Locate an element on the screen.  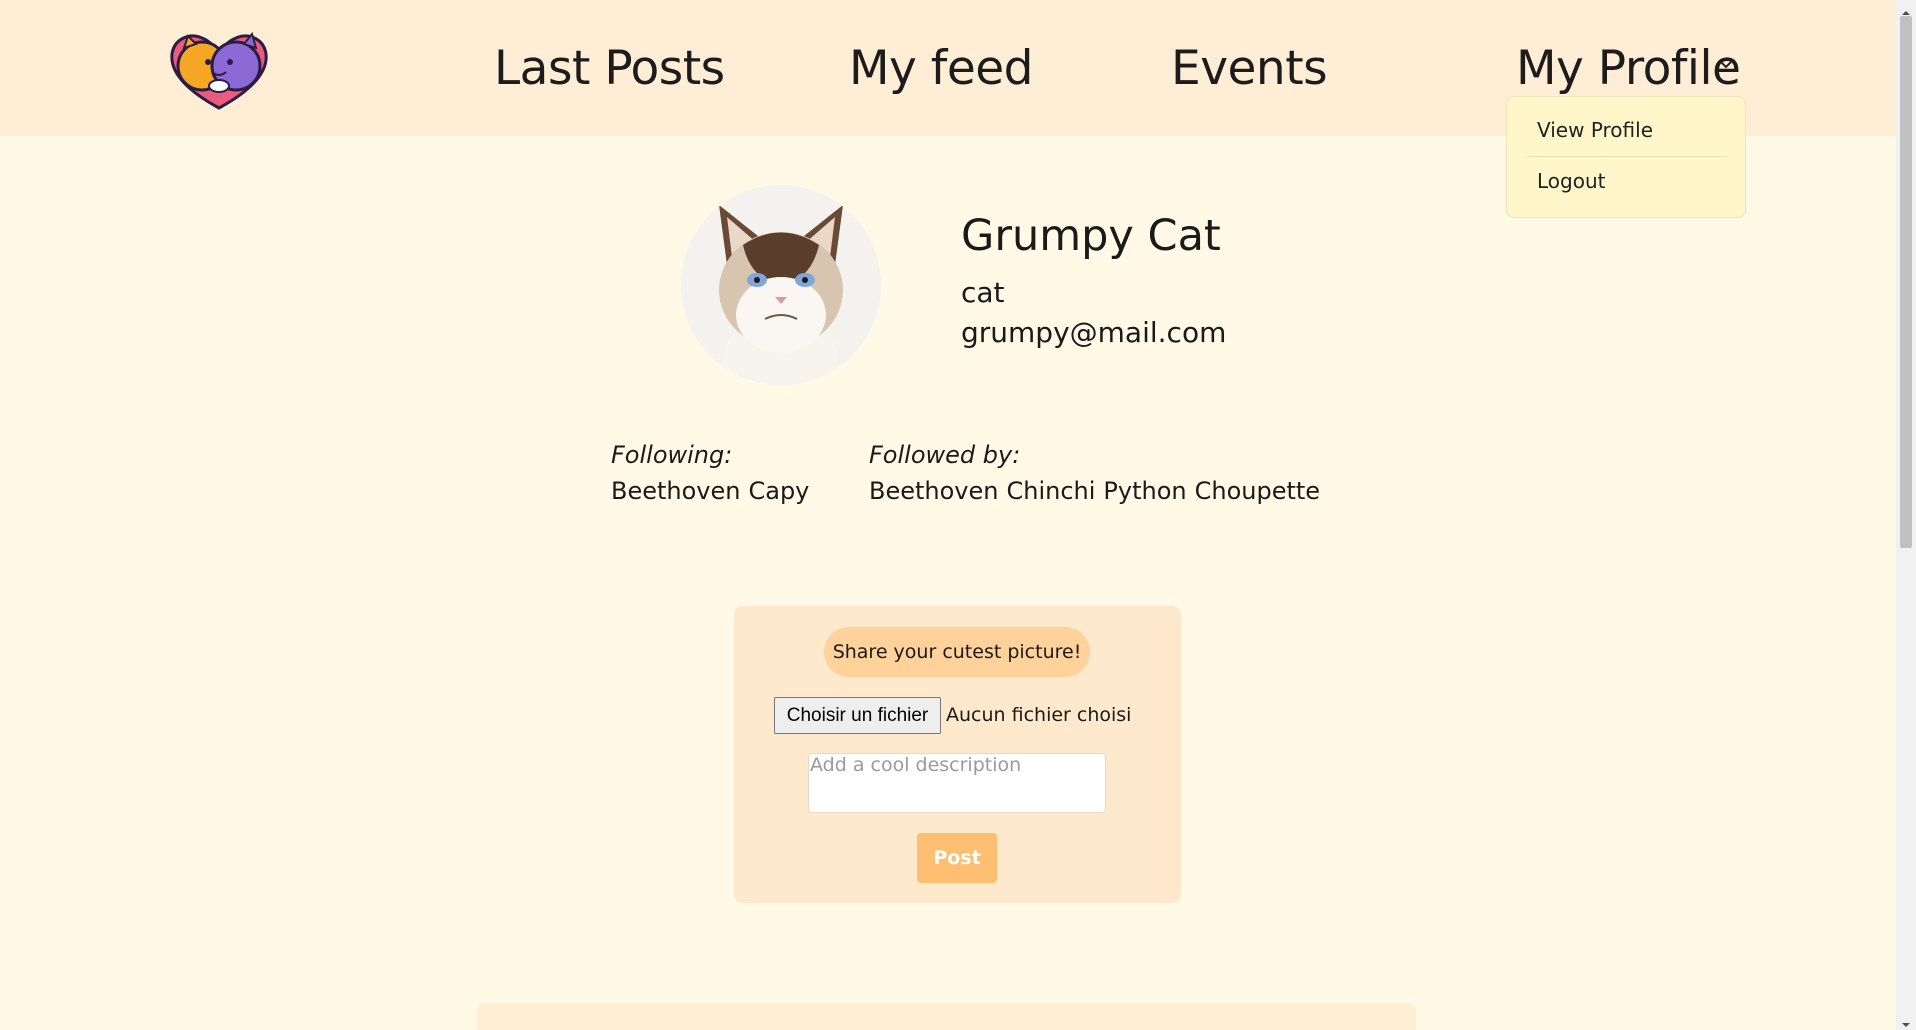
file-status-text: Aucun fichier choisi is located at coordinates (1039, 715).